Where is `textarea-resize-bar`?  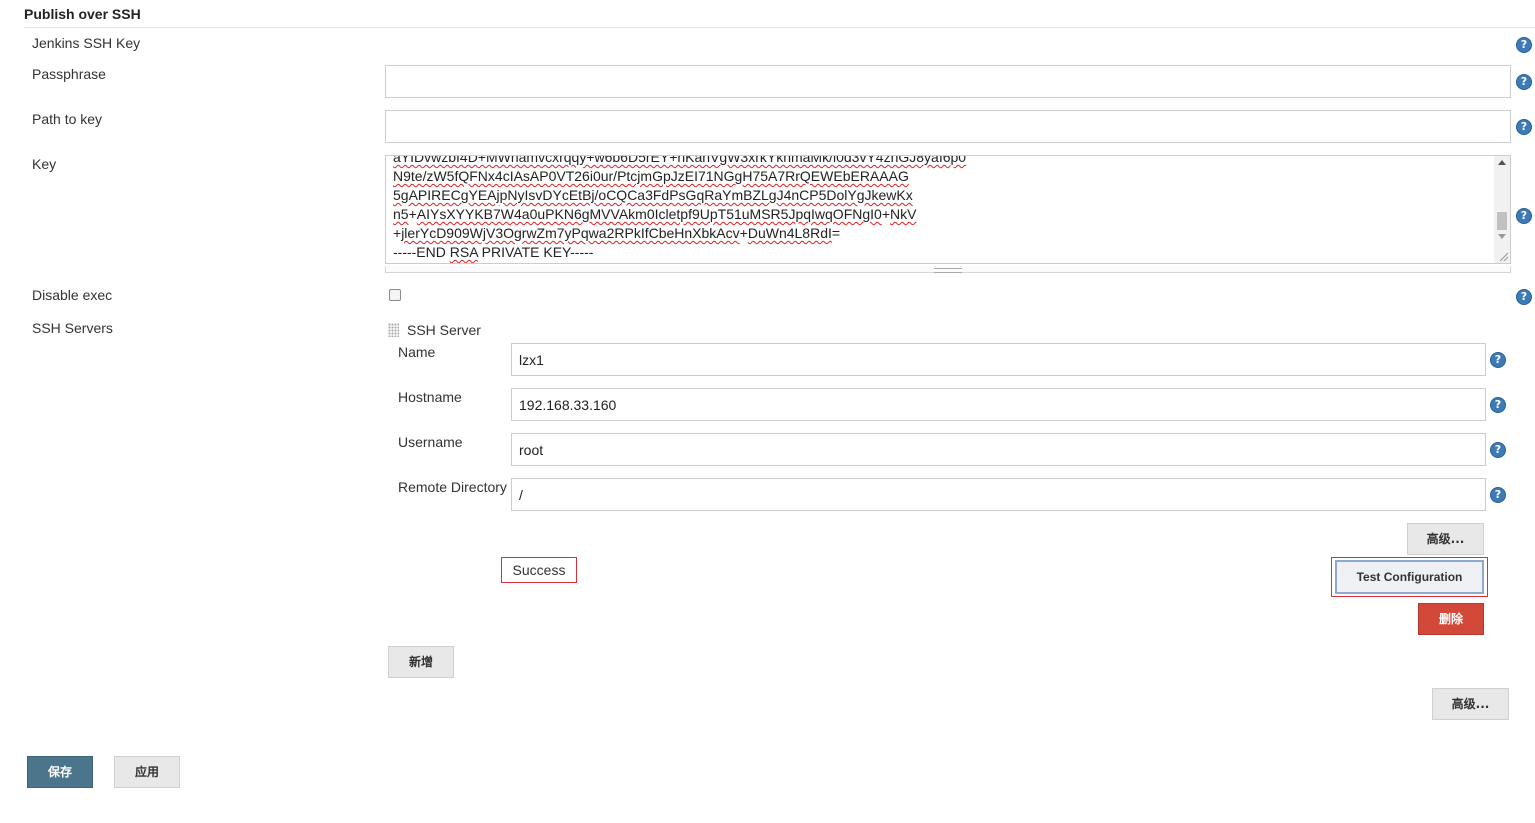 textarea-resize-bar is located at coordinates (948, 269).